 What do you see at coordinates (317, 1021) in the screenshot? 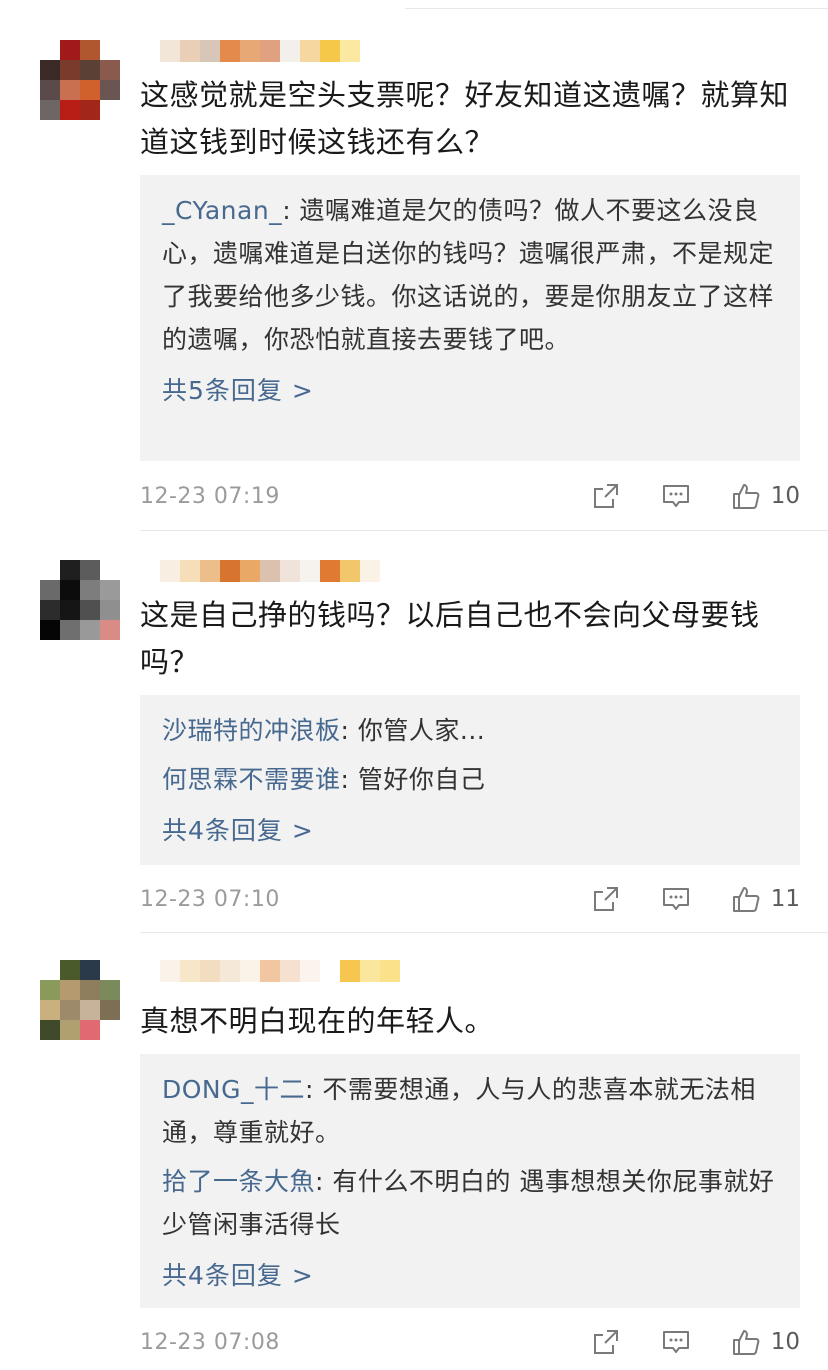
I see `comment-text: 真想不明白现在的年轻人。` at bounding box center [317, 1021].